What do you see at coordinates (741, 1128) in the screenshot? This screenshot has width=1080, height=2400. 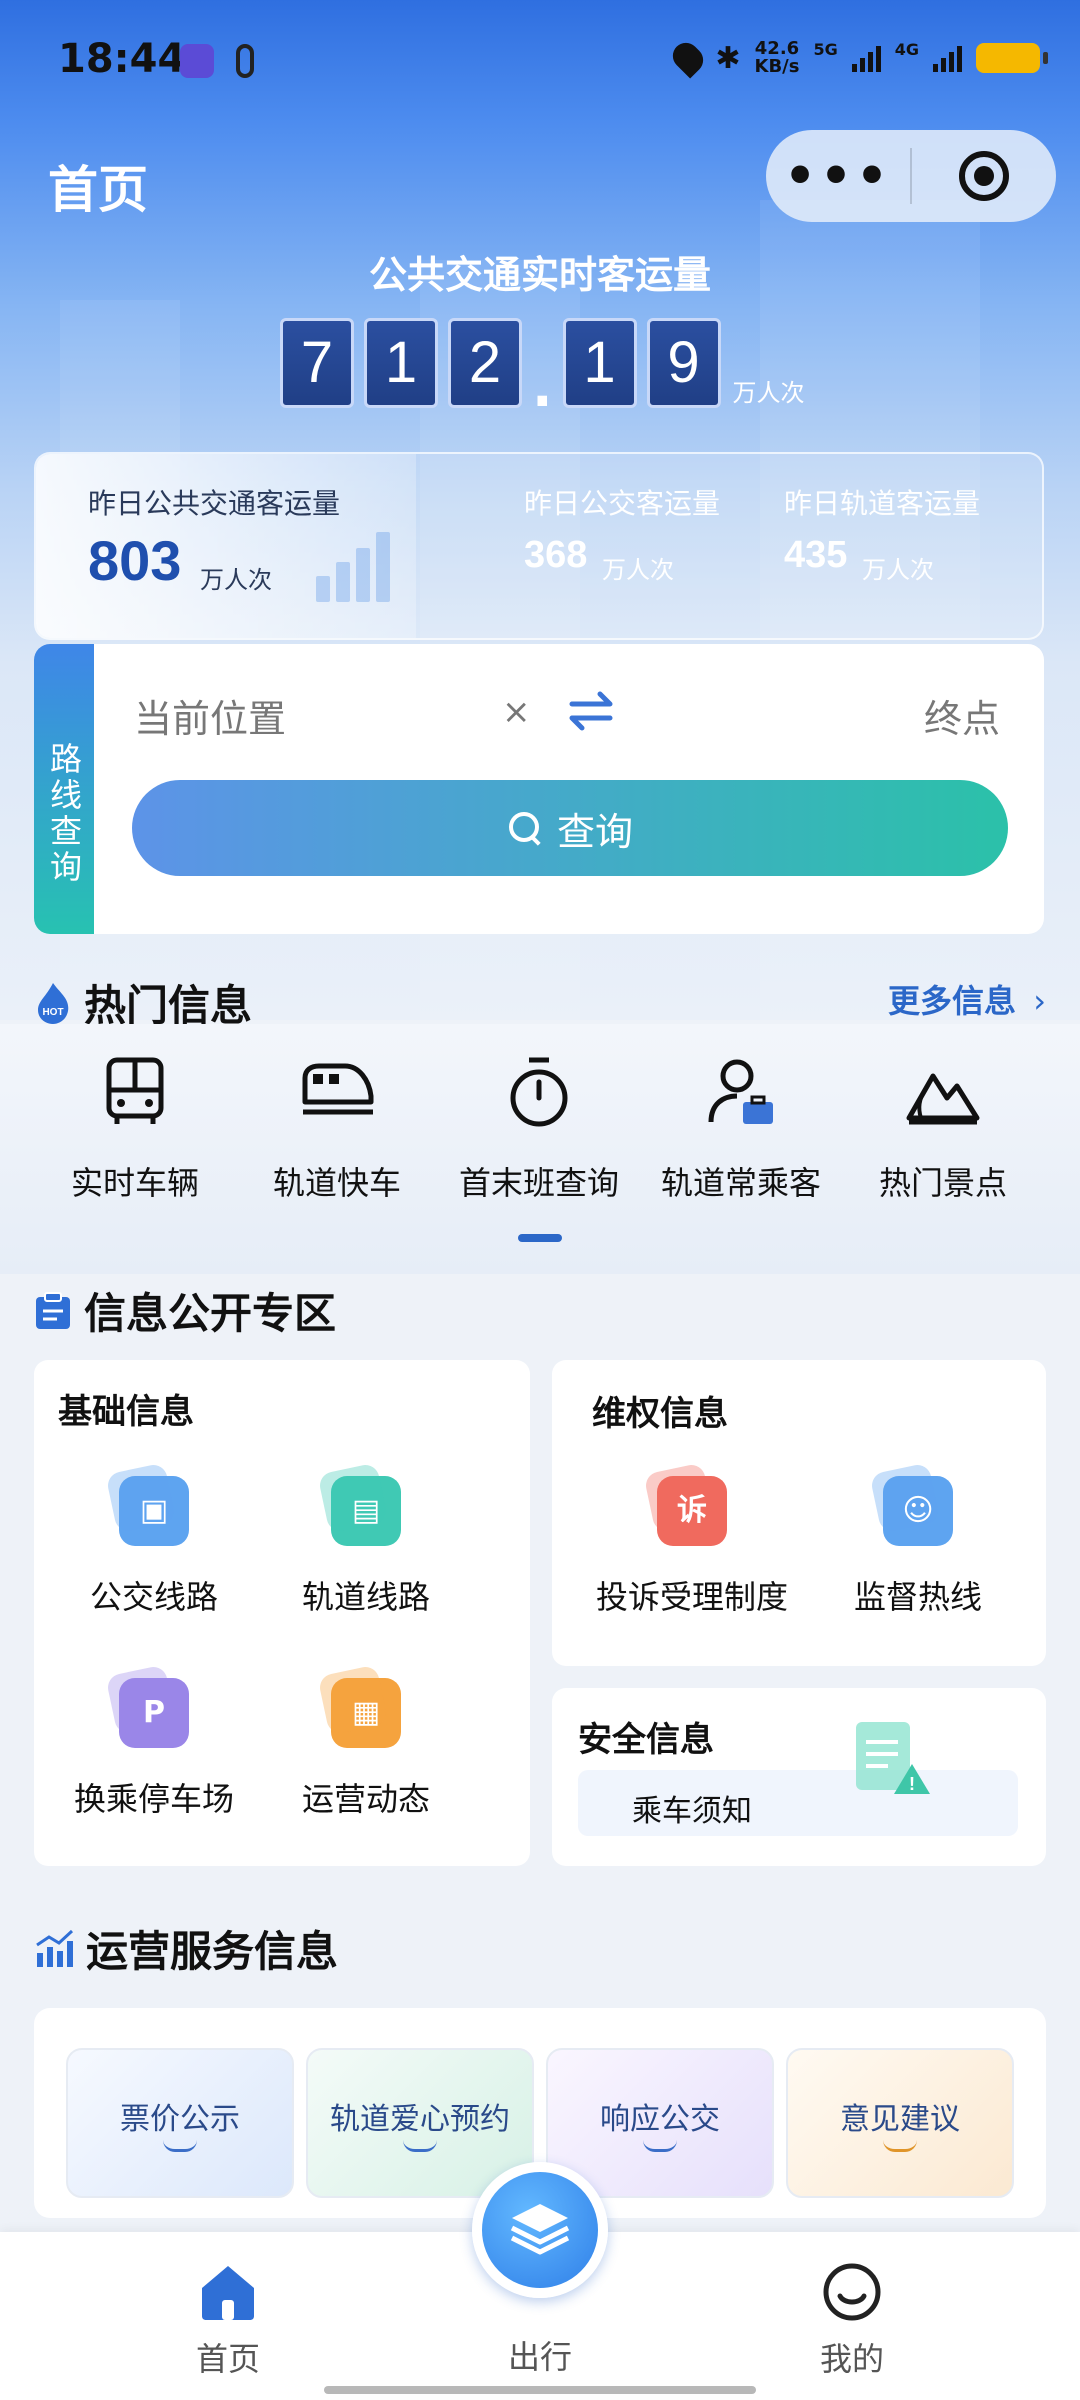 I see `hot-item-frequent-rider: 轨道常乘客` at bounding box center [741, 1128].